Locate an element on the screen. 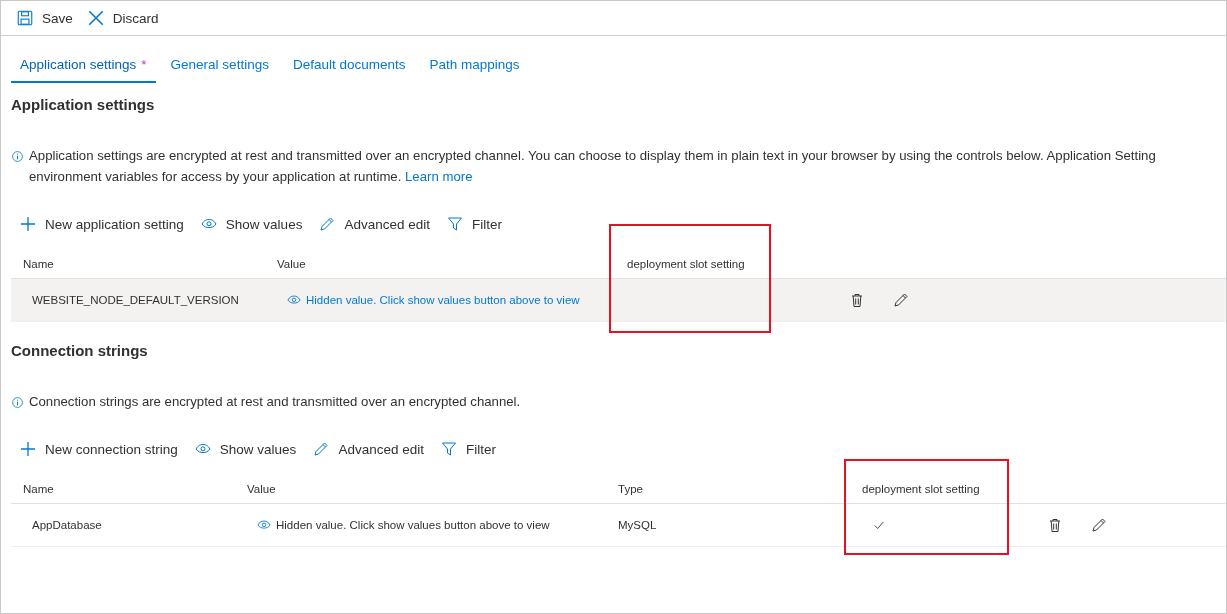  info-text: Application settings are encrypted at rest and transmitted over an encrypted channel. You can choose to display them in plain text in your browser by using the controls below. Application Setting environment variables for access by your application at runtime. Learn more is located at coordinates (592, 166).